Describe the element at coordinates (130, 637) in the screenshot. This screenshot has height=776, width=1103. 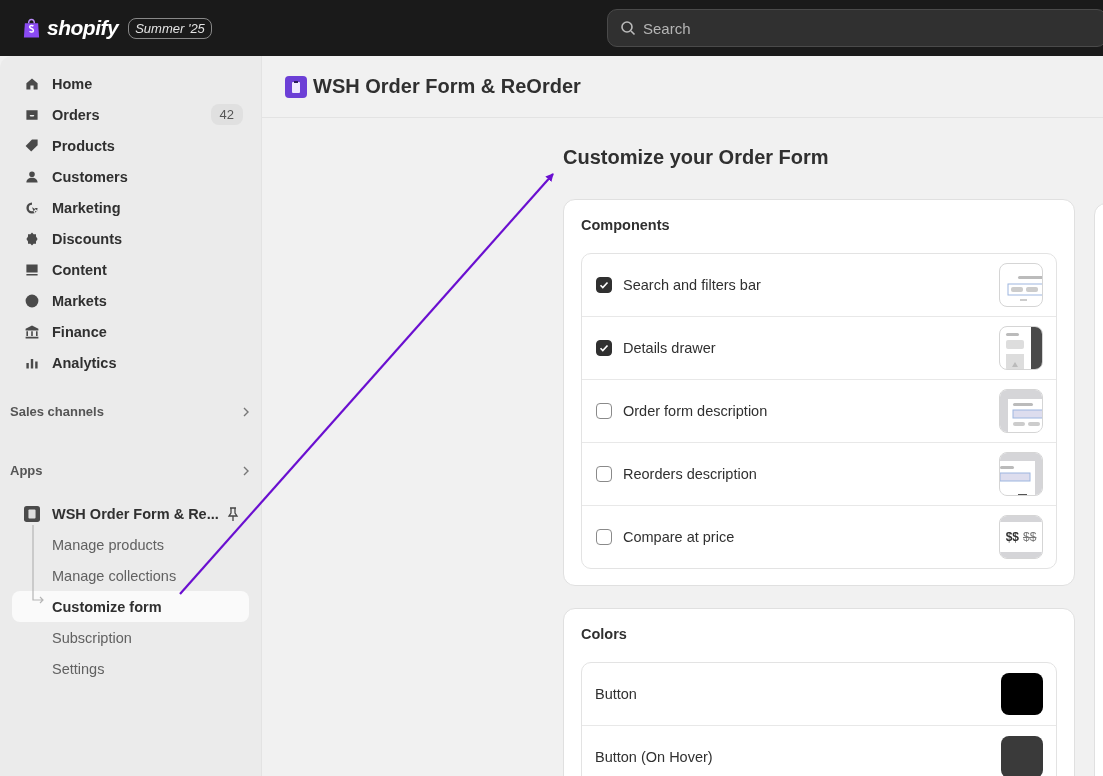
I see `app-subpage-link: Subscription` at that location.